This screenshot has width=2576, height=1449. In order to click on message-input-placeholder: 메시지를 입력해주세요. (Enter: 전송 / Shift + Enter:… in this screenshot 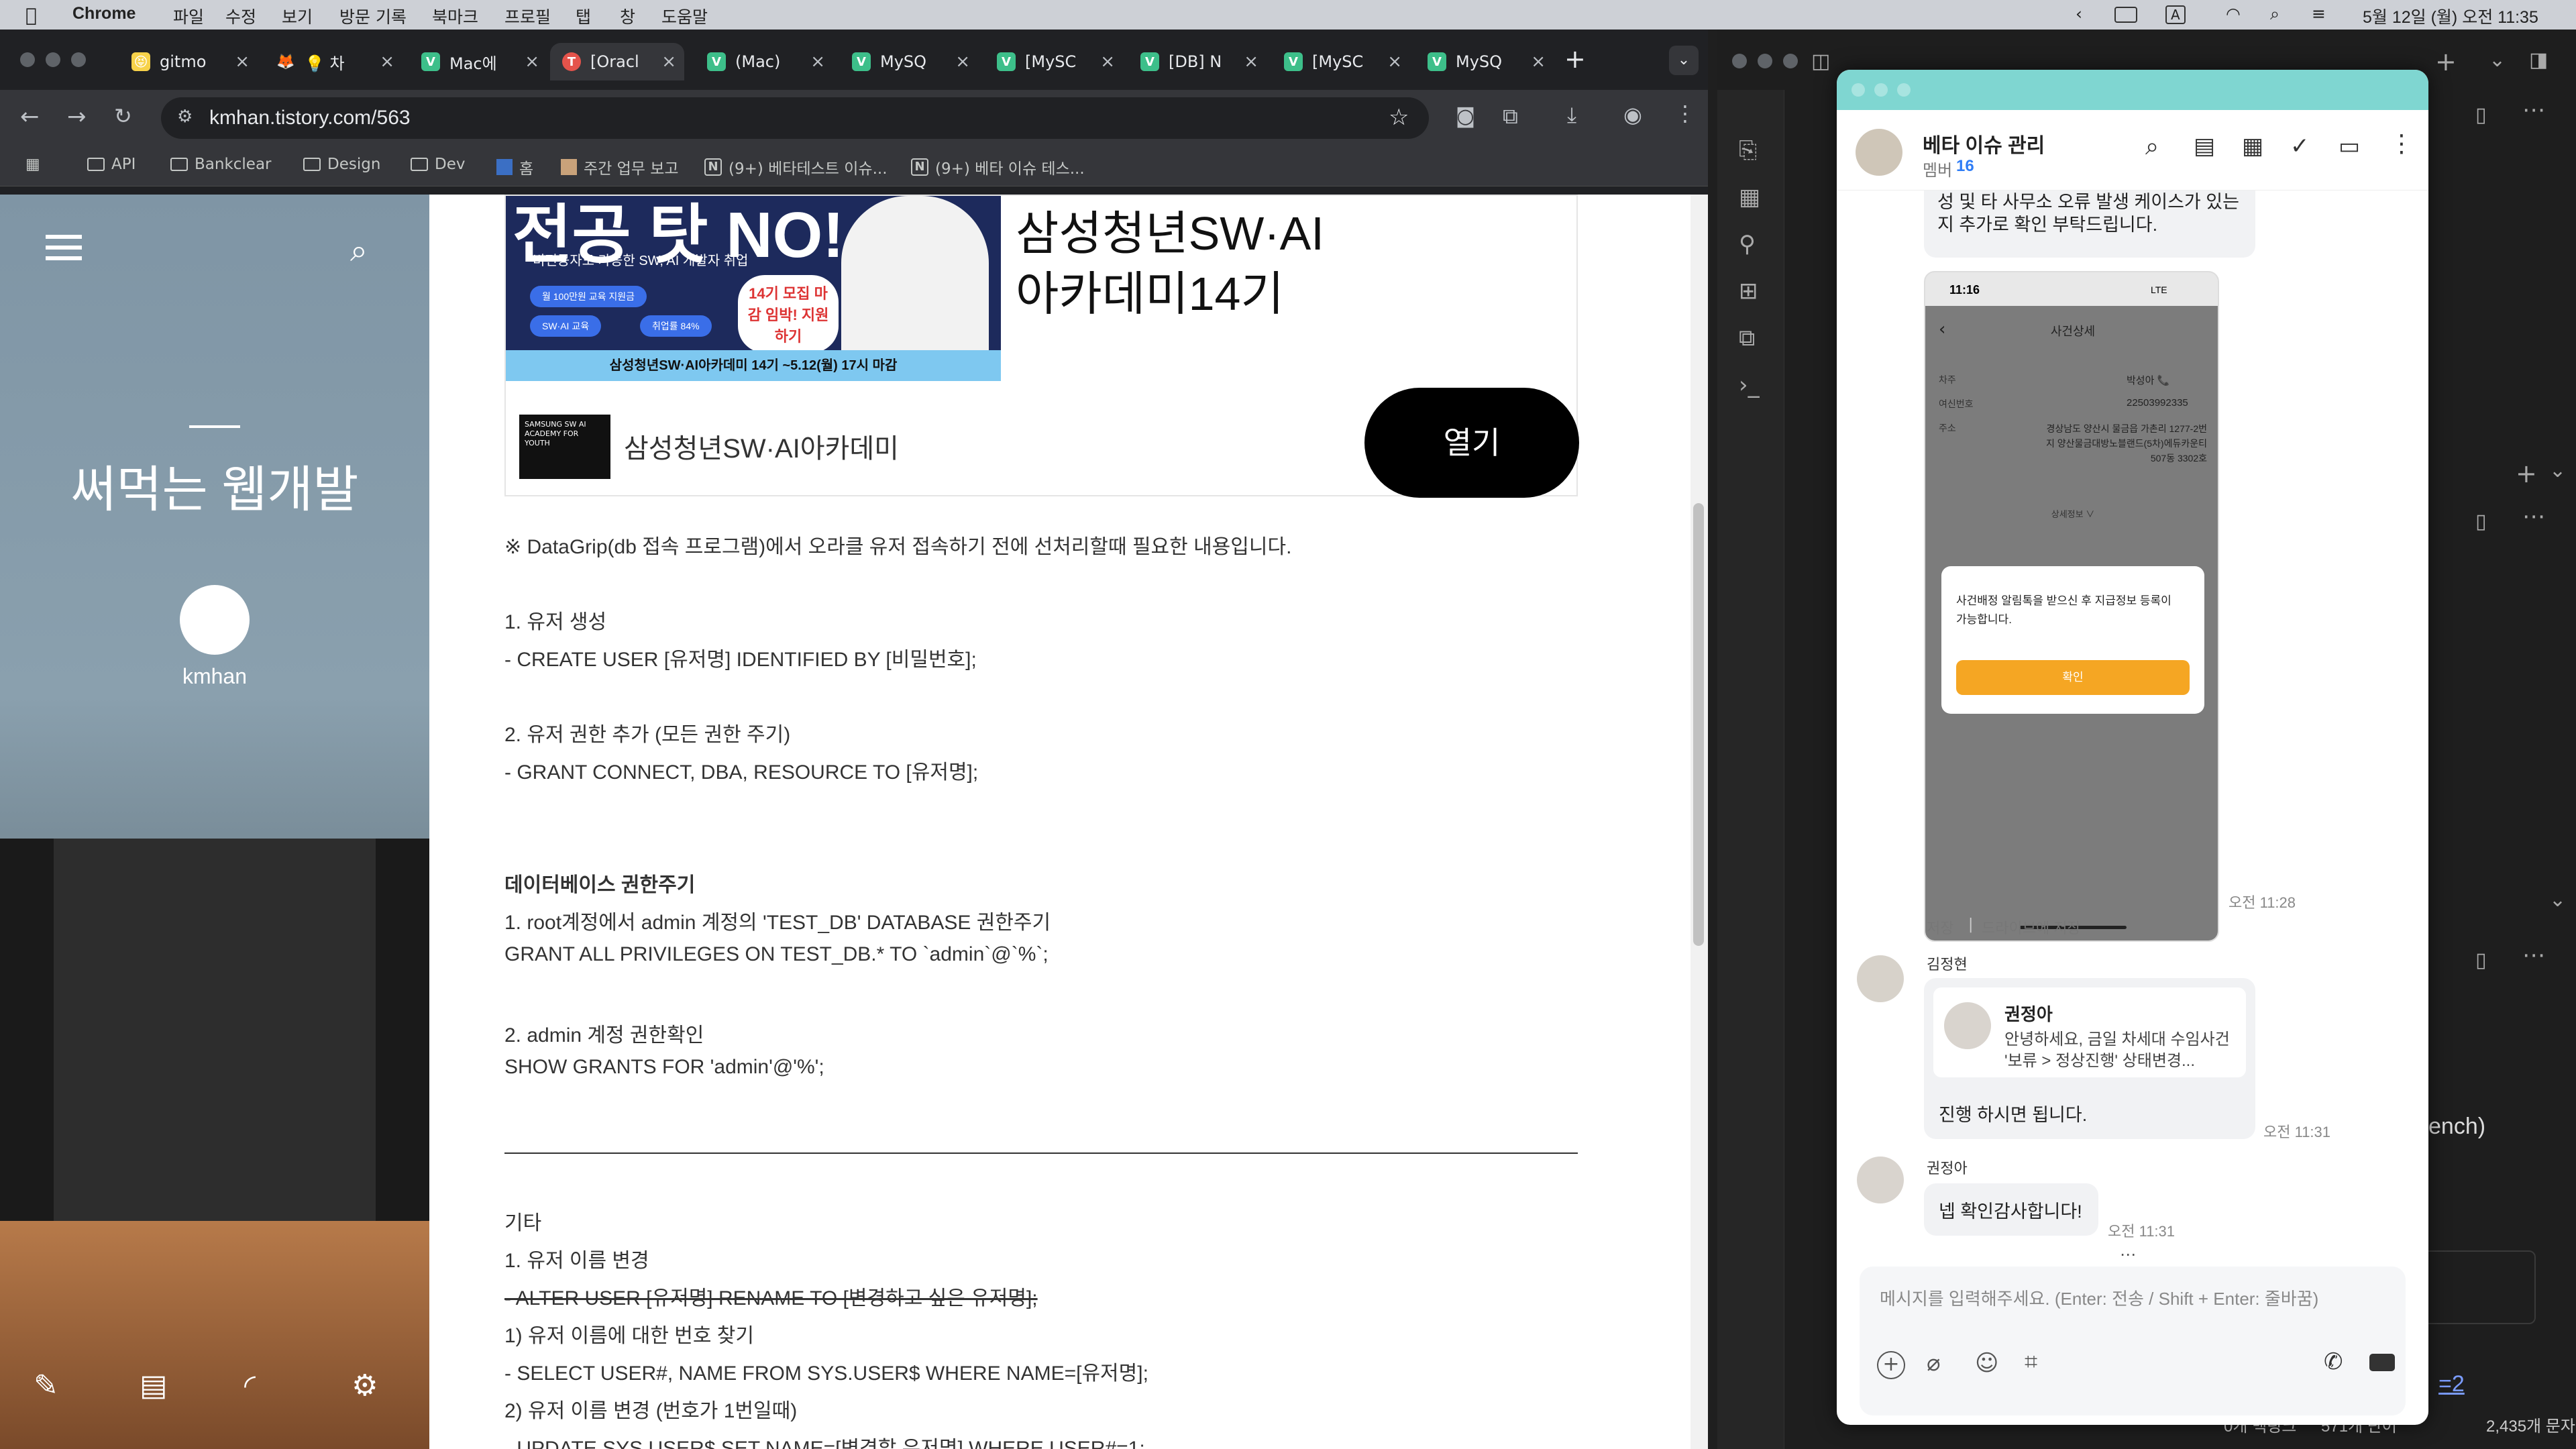, I will do `click(2099, 1297)`.